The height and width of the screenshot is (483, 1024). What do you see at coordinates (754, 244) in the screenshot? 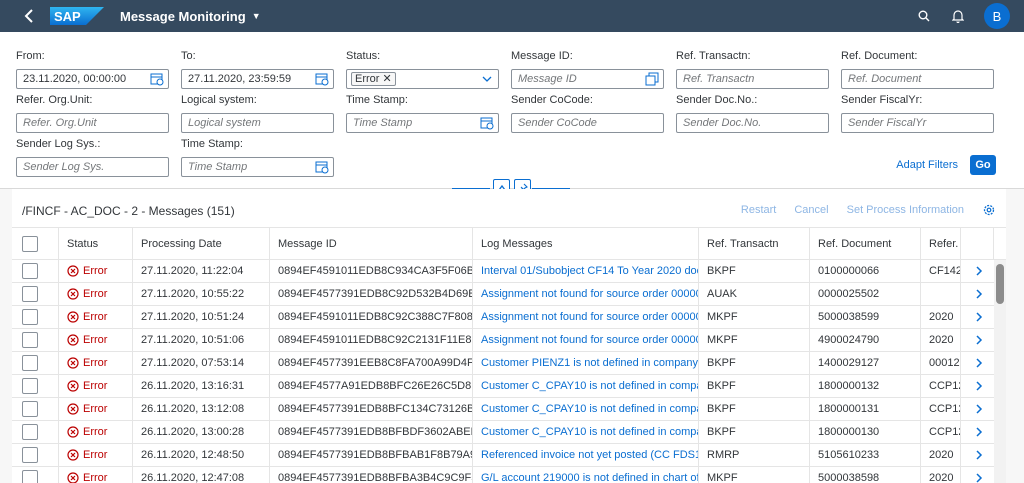
I see `col-ref-transactn: Ref. Transactn` at bounding box center [754, 244].